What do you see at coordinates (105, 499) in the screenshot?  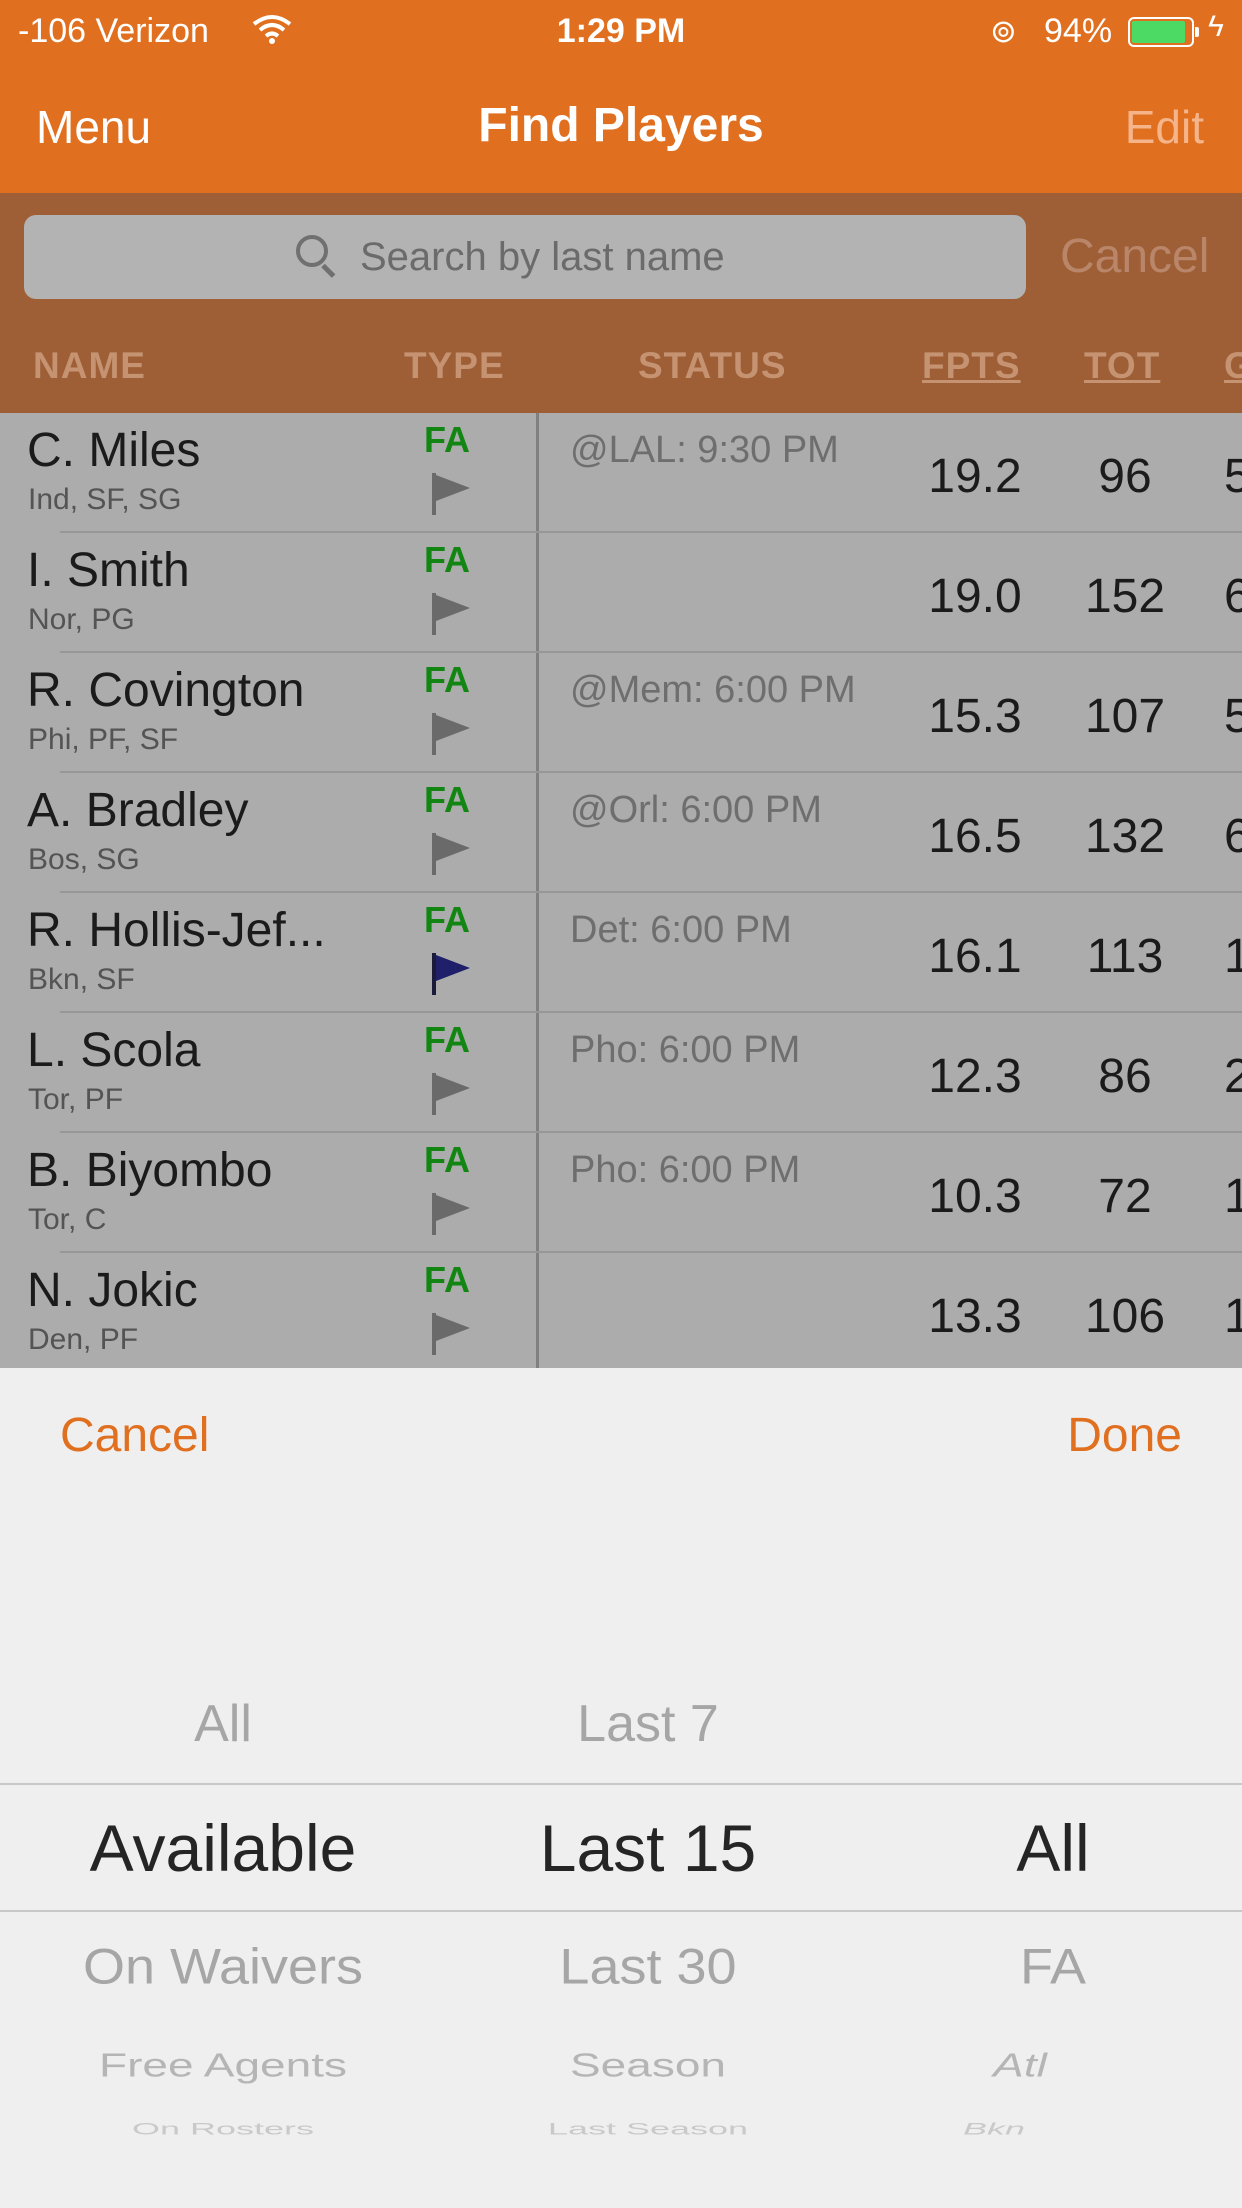 I see `player-team-positions: Ind, SF, SG` at bounding box center [105, 499].